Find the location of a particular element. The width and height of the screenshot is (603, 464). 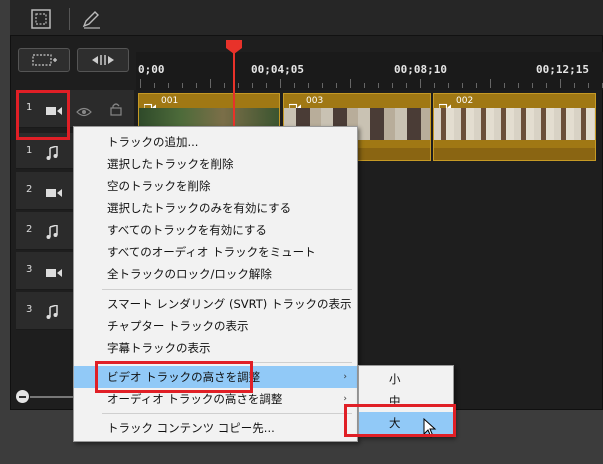

eye-icon is located at coordinates (84, 112).